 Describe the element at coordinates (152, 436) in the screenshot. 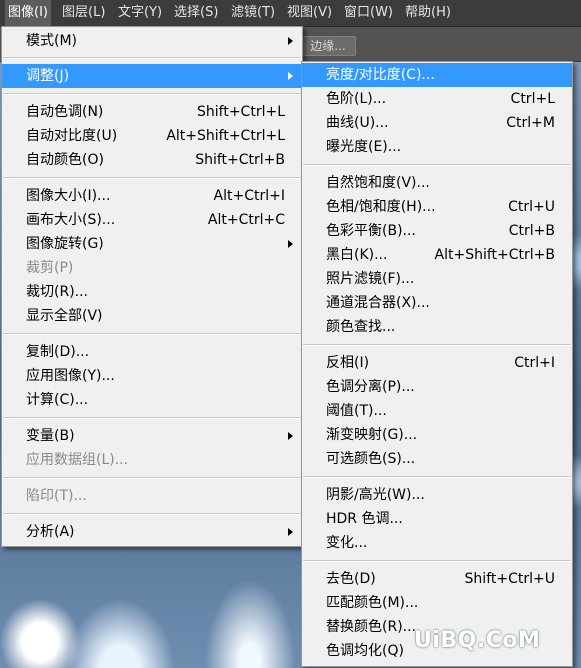

I see `menu-item-variables: 变量(B)` at that location.